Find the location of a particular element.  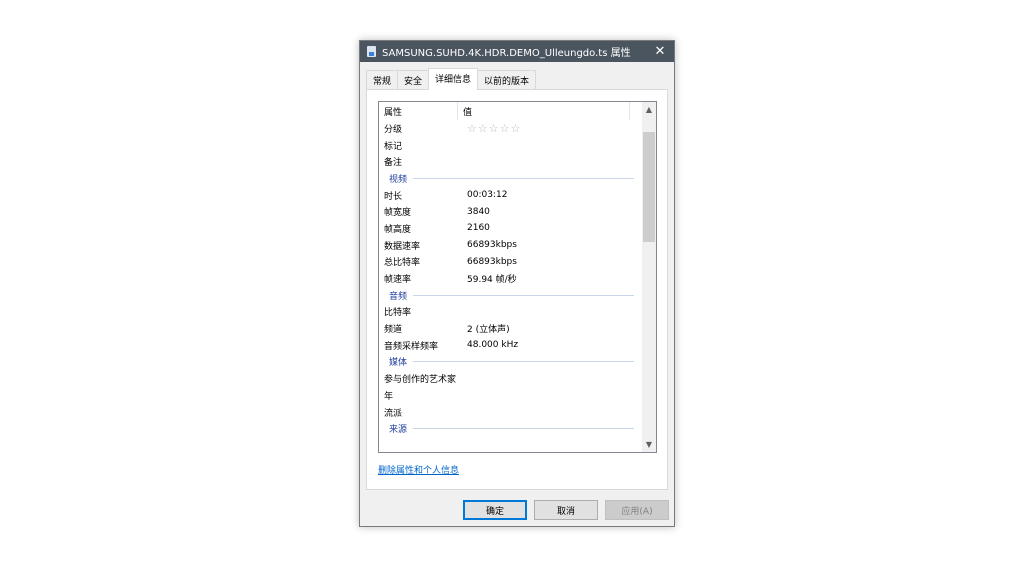

group-label: 视频 is located at coordinates (398, 179).